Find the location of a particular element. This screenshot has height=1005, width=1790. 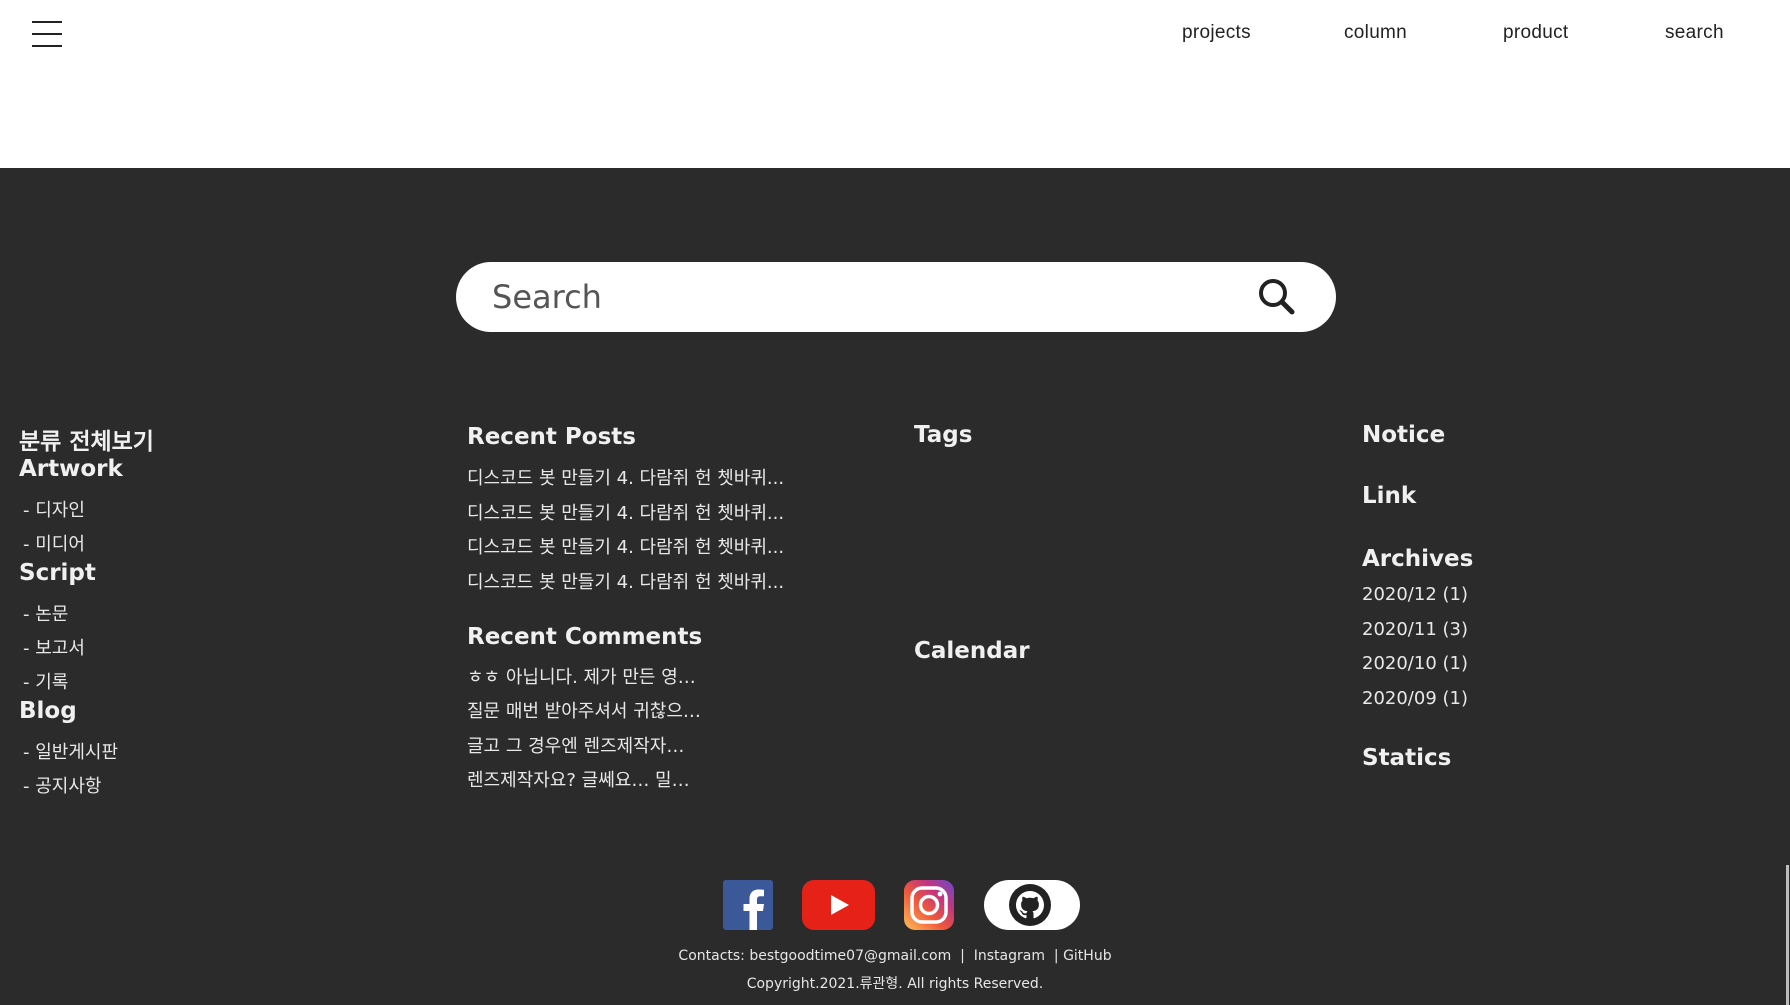

instagram-link: Instagram is located at coordinates (1009, 956).